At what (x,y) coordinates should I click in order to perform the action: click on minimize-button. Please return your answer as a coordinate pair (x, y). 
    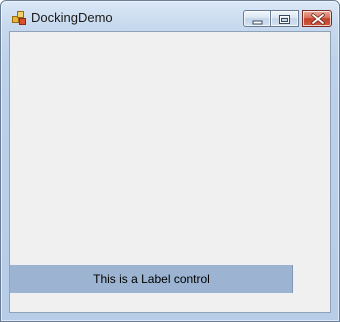
    Looking at the image, I should click on (257, 18).